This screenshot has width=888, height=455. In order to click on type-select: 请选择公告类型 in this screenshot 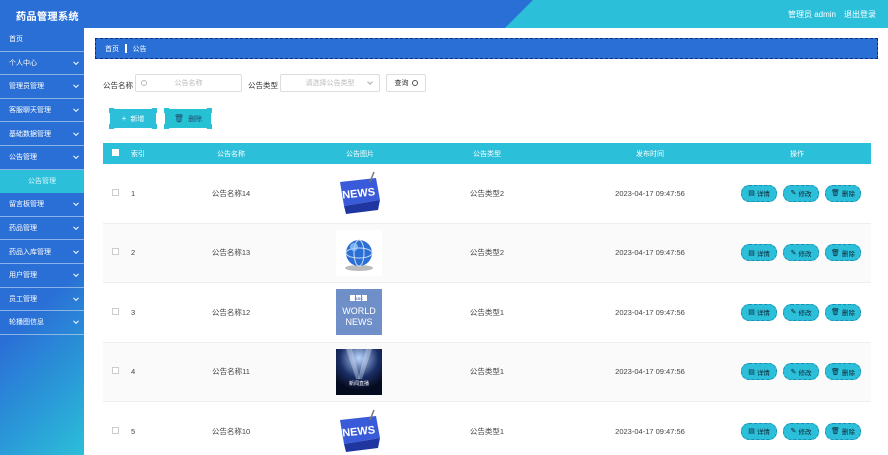, I will do `click(330, 83)`.